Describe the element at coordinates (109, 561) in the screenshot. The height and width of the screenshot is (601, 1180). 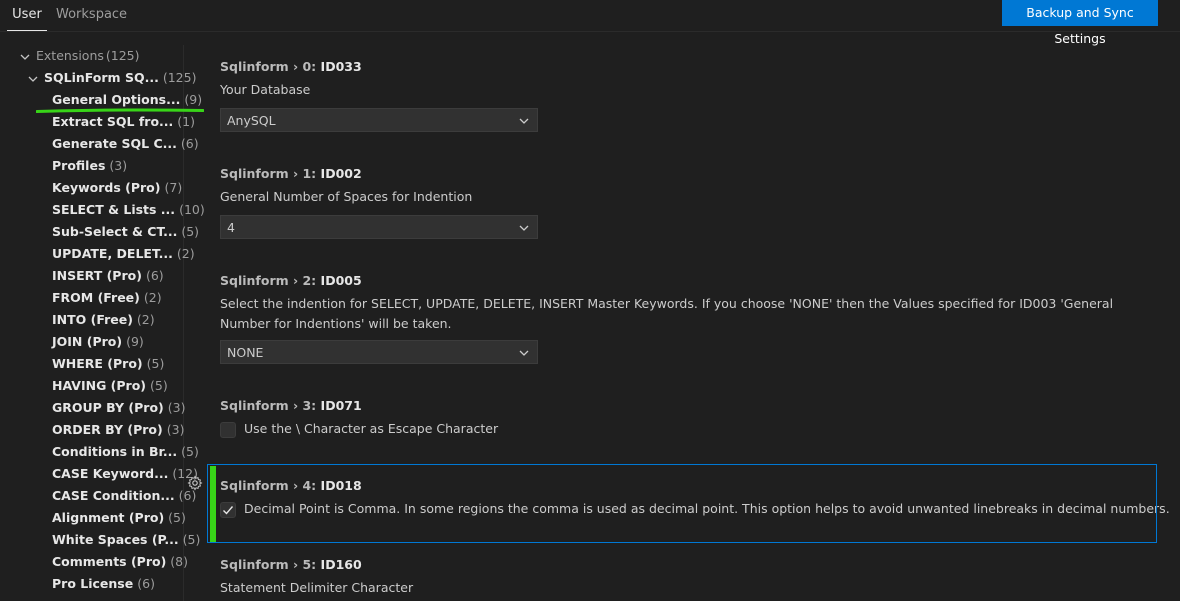
I see `toc-item-label: Comments (Pro)` at that location.